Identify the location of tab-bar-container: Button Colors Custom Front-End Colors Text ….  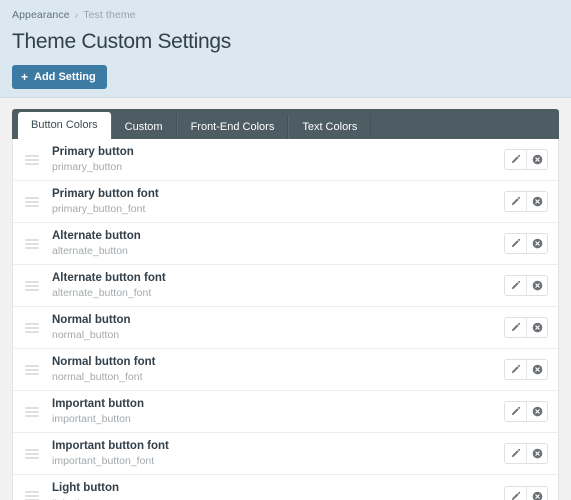
(285, 118).